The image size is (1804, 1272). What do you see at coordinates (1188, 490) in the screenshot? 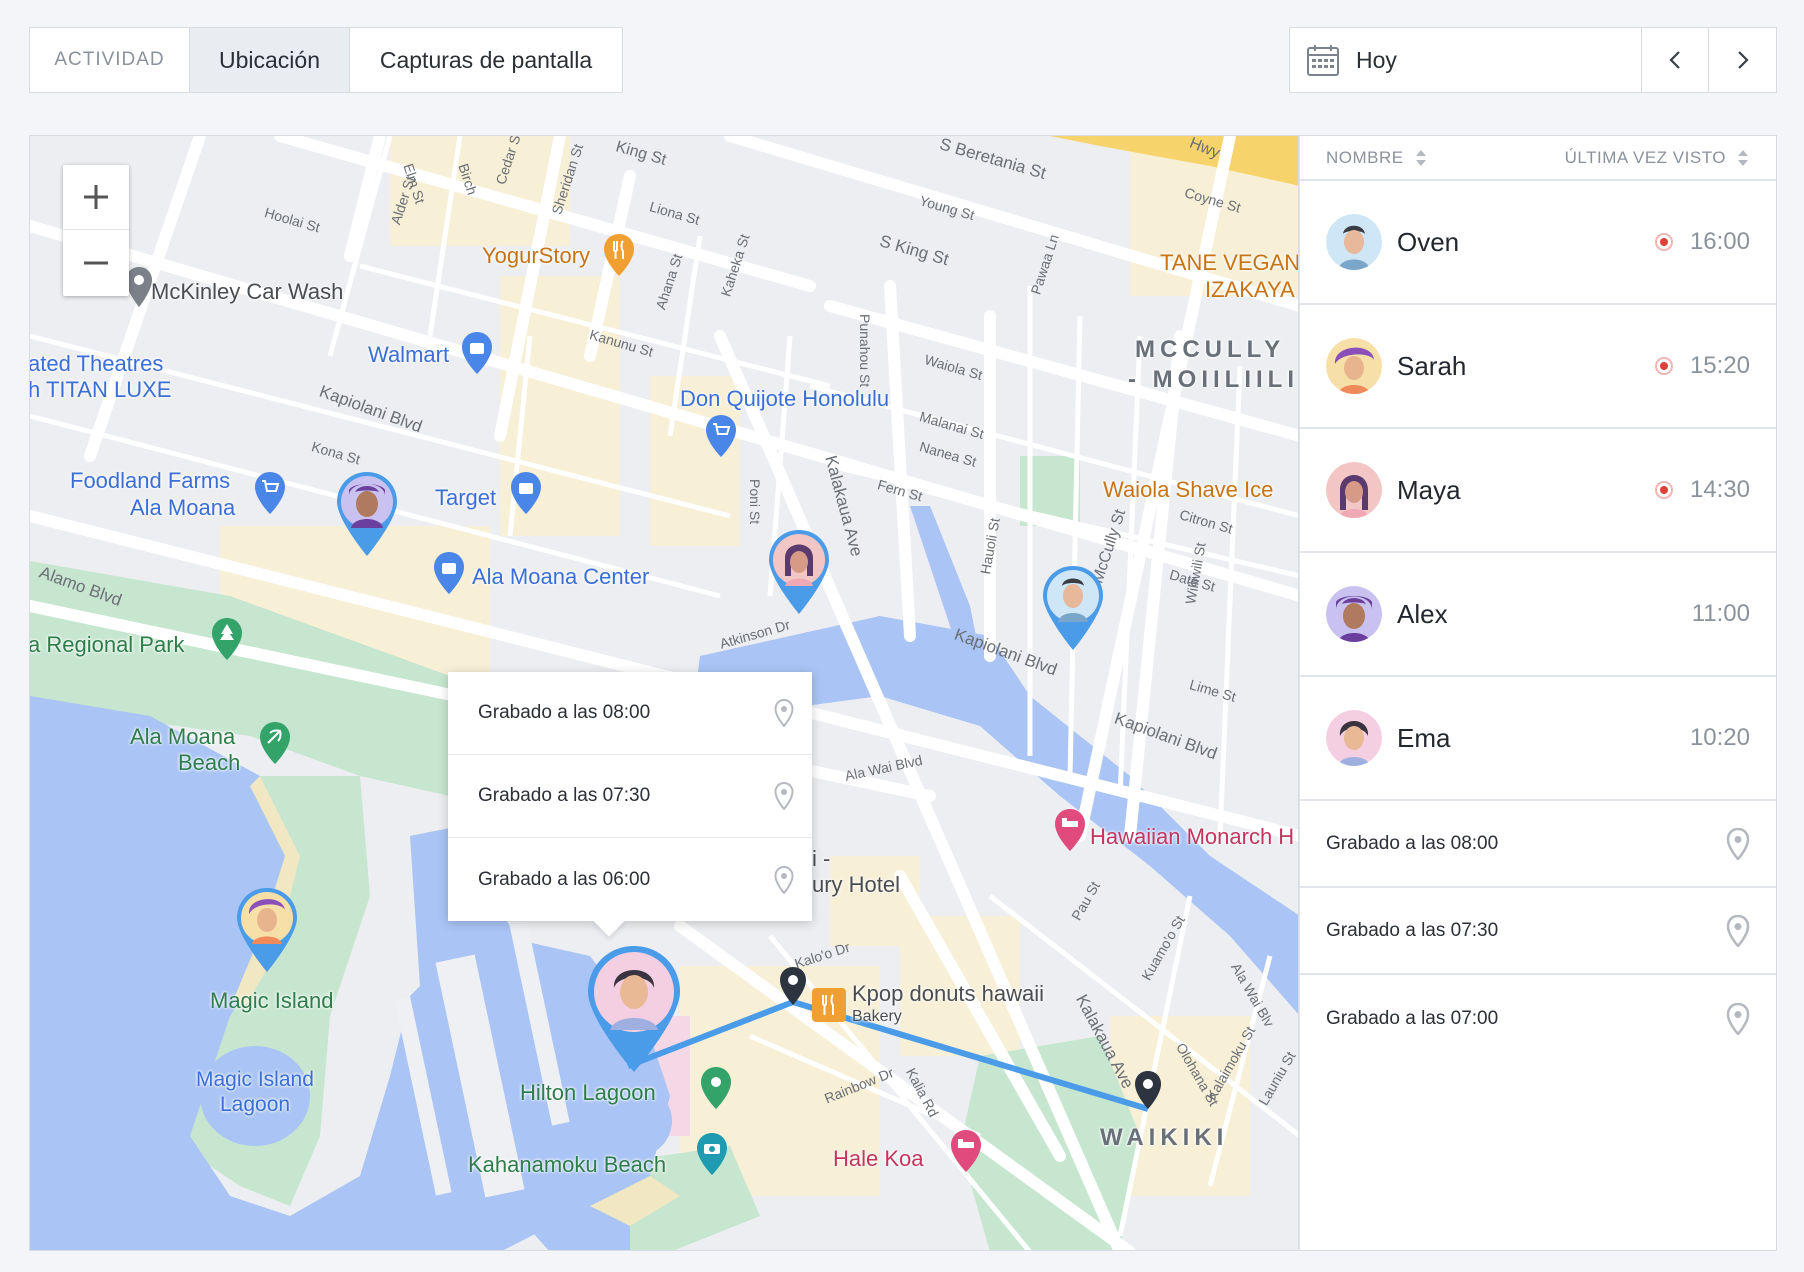
I see `poi-waiola: Waiola Shave Ice` at bounding box center [1188, 490].